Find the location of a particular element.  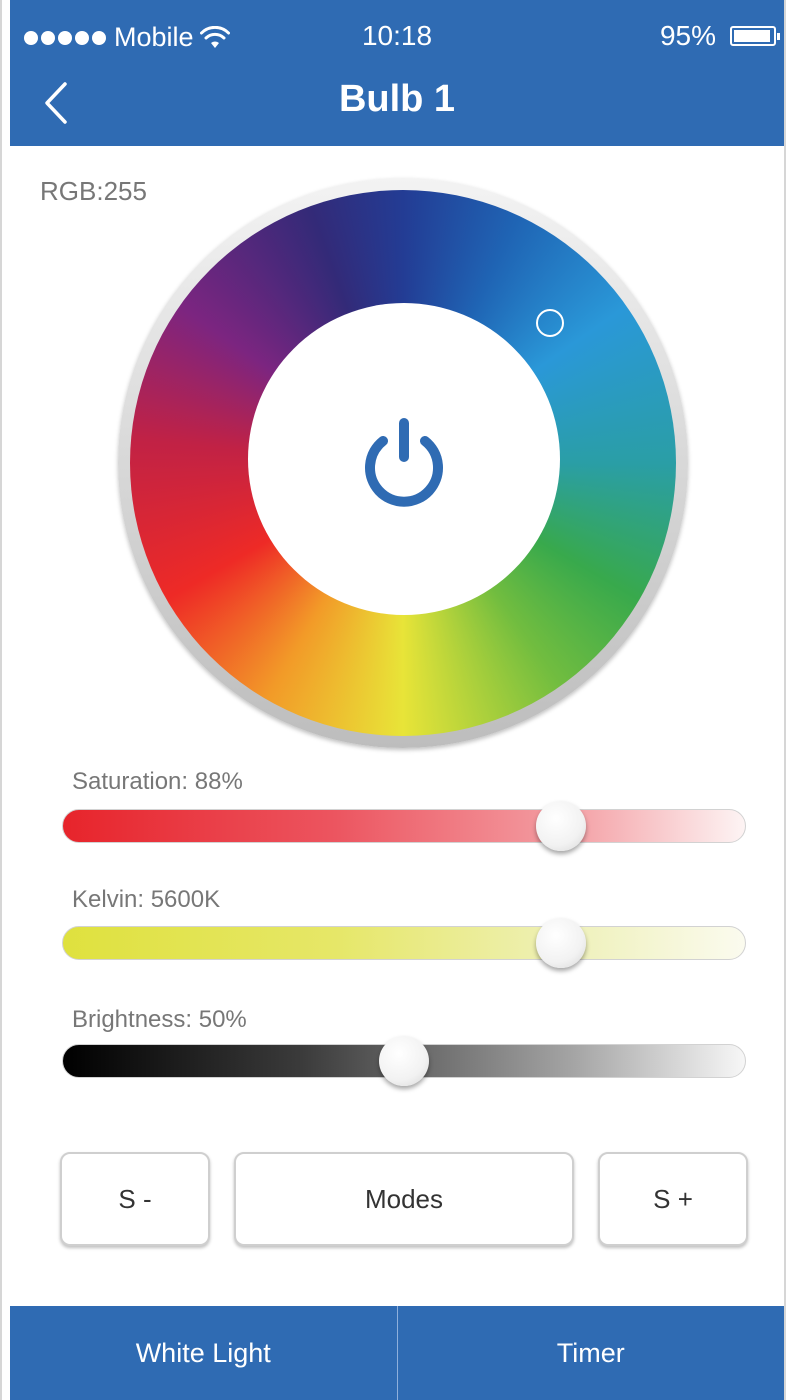

battery-percentage: 95% is located at coordinates (687, 35).